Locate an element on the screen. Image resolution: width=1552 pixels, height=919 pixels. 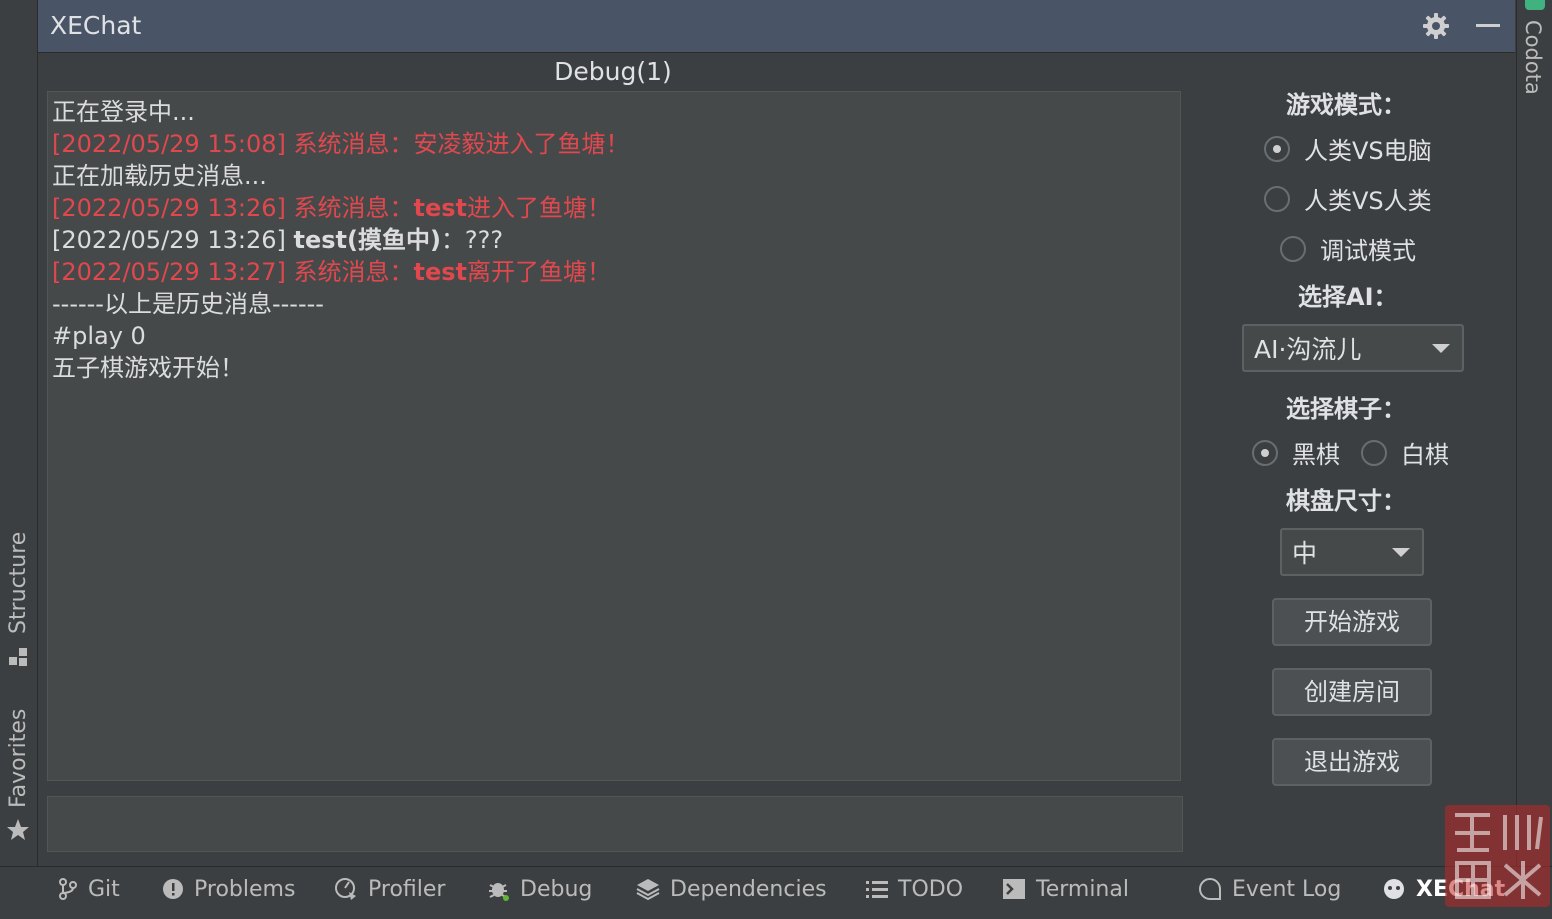
message-text: 进入了鱼塘！ is located at coordinates (539, 208).